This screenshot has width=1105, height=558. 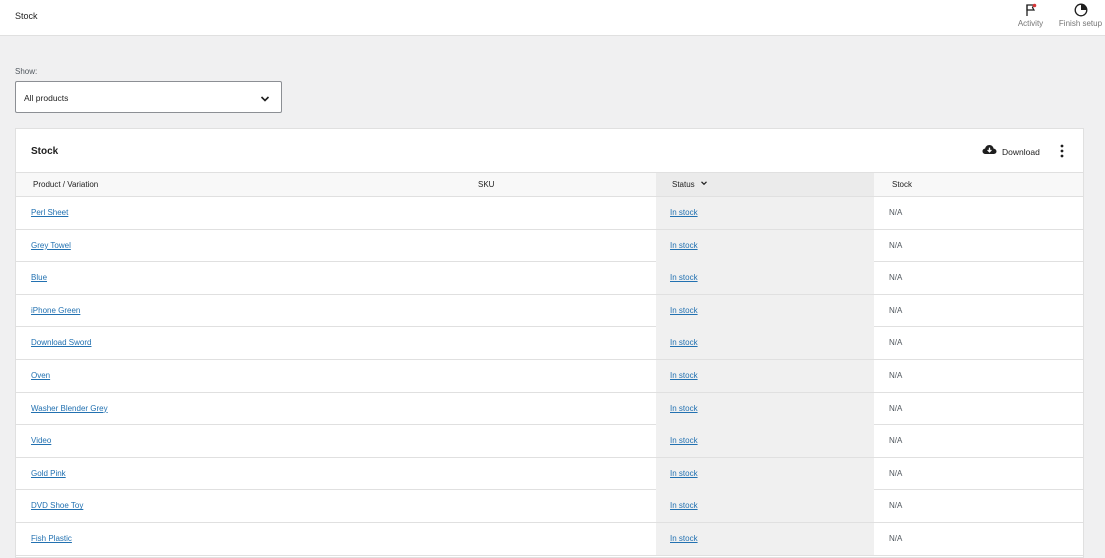 What do you see at coordinates (26, 16) in the screenshot?
I see `page-title: Stock` at bounding box center [26, 16].